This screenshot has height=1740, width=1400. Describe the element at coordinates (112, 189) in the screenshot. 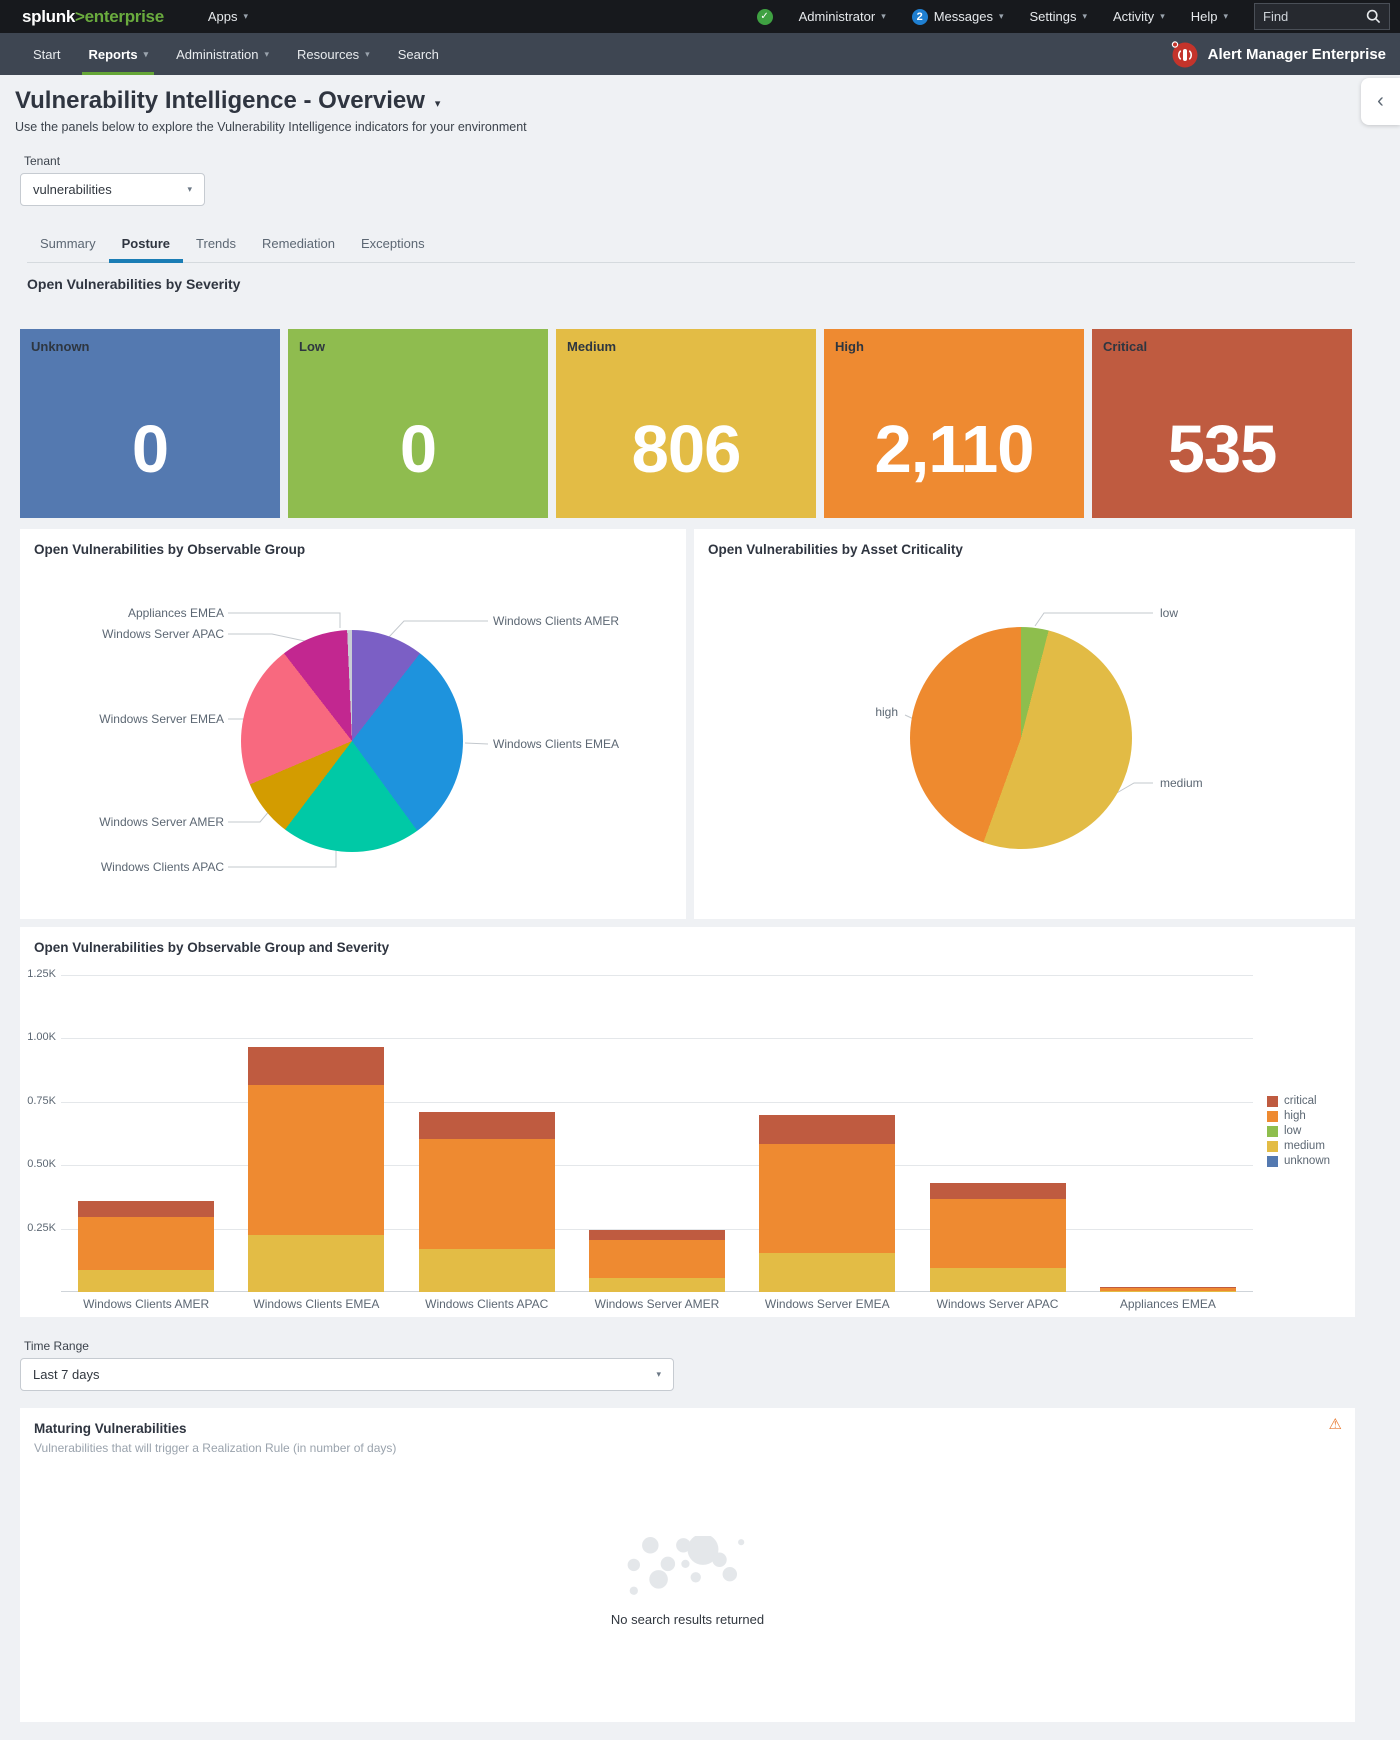

I see `tenant-dropdown: vulnerabilities ▾` at that location.